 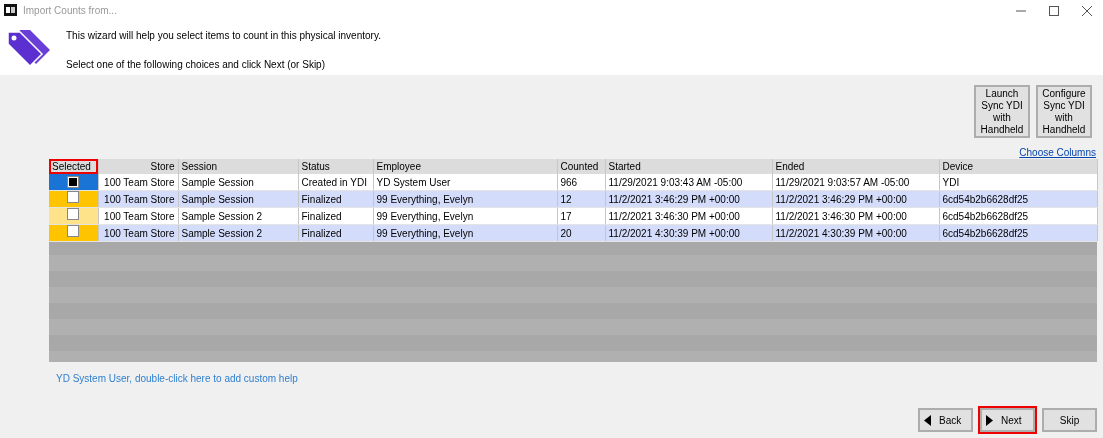 What do you see at coordinates (177, 378) in the screenshot?
I see `custom-help-link: YD System User, double-click here to add custom help` at bounding box center [177, 378].